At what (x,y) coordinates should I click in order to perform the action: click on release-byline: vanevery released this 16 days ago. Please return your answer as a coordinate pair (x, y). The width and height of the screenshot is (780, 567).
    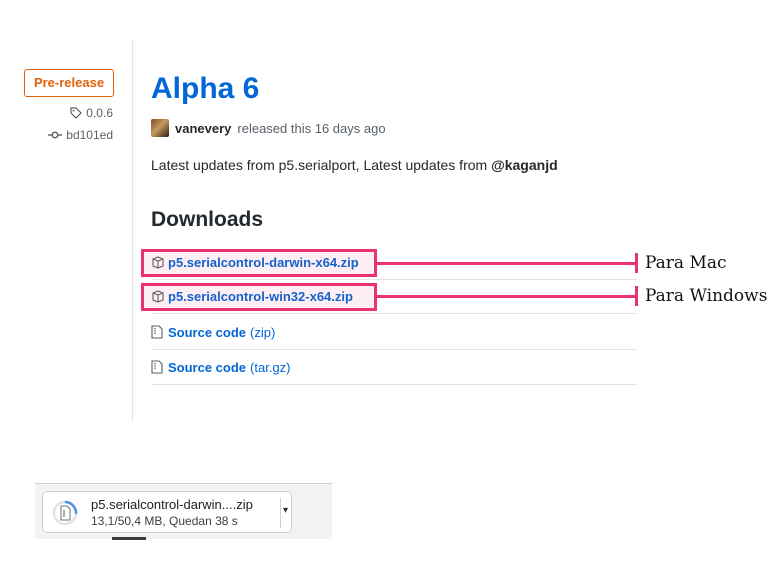
    Looking at the image, I should click on (268, 128).